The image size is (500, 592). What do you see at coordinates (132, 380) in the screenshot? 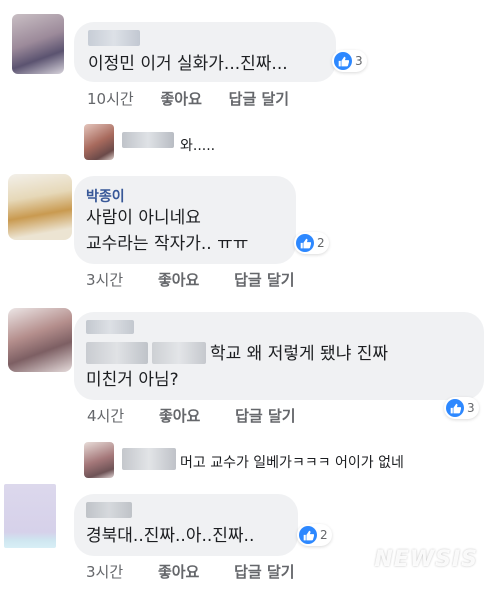
I see `comment-text: 미친거 아님?` at bounding box center [132, 380].